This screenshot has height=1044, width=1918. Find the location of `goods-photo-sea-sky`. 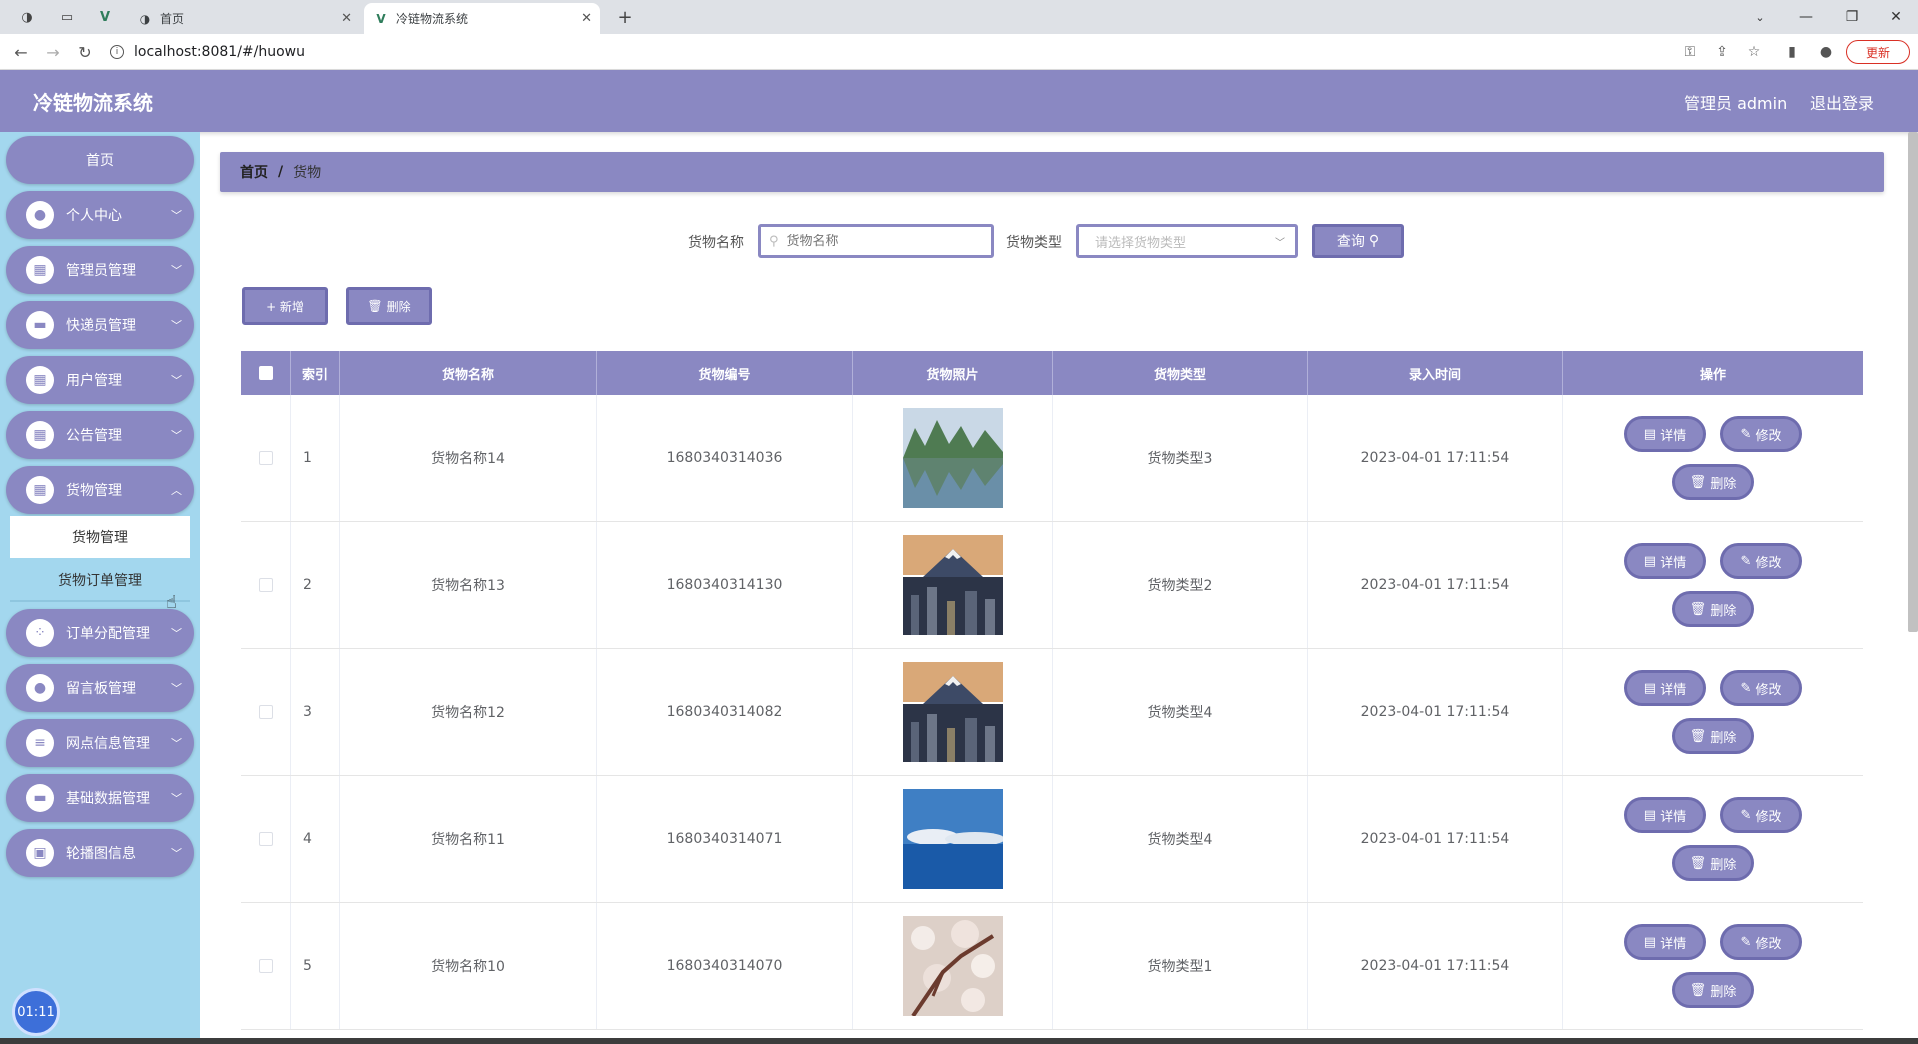

goods-photo-sea-sky is located at coordinates (952, 839).